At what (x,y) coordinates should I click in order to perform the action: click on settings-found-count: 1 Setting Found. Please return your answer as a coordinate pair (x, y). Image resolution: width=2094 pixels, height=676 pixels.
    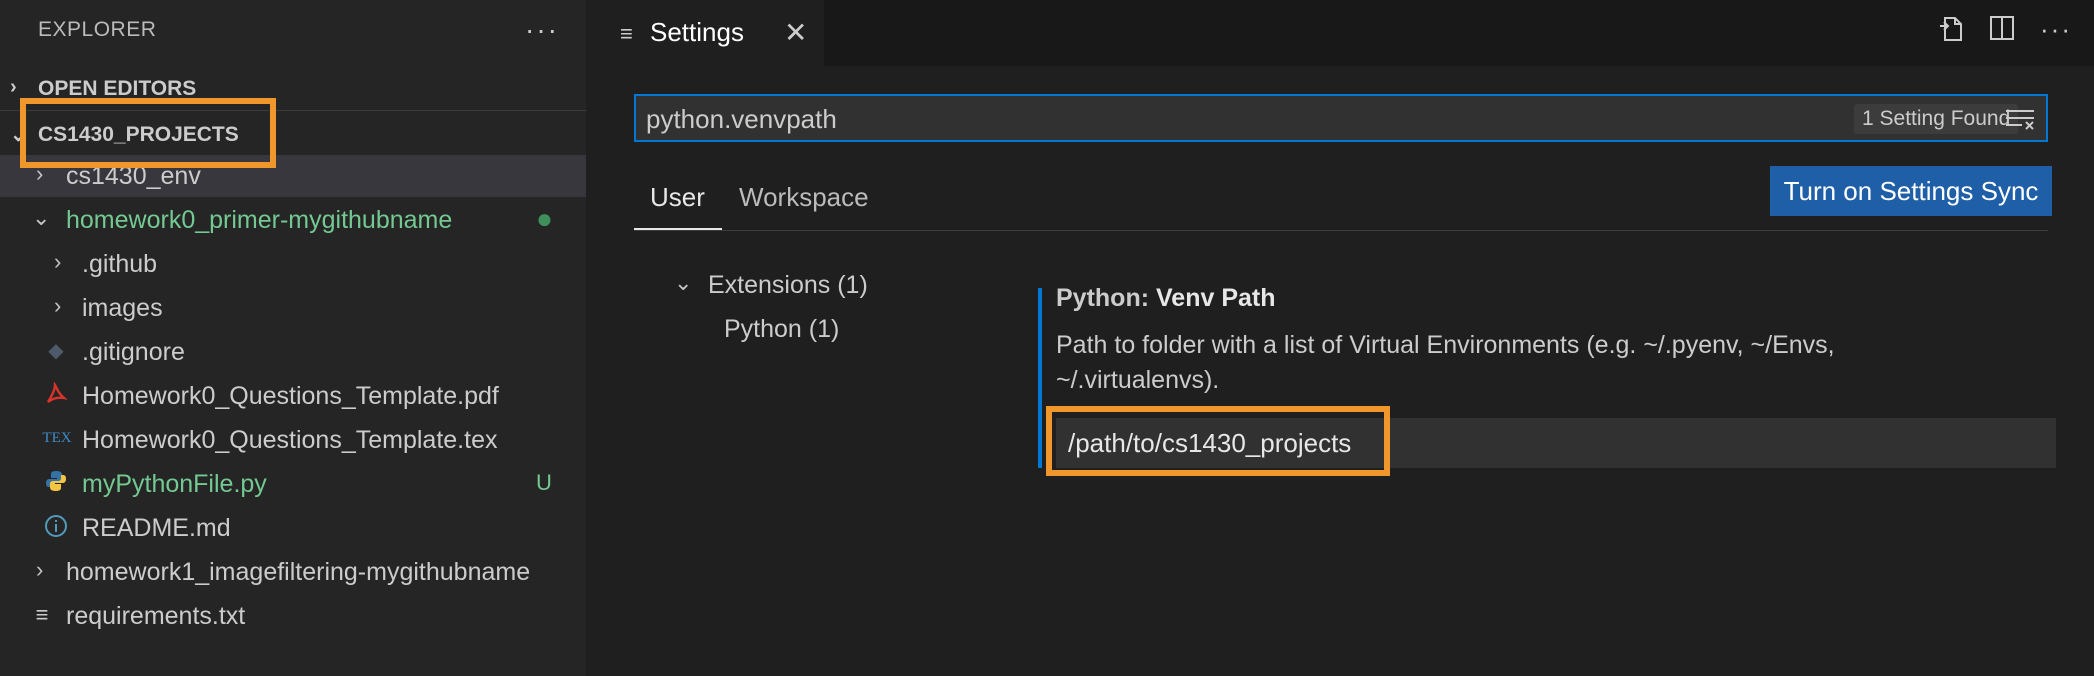
    Looking at the image, I should click on (1936, 119).